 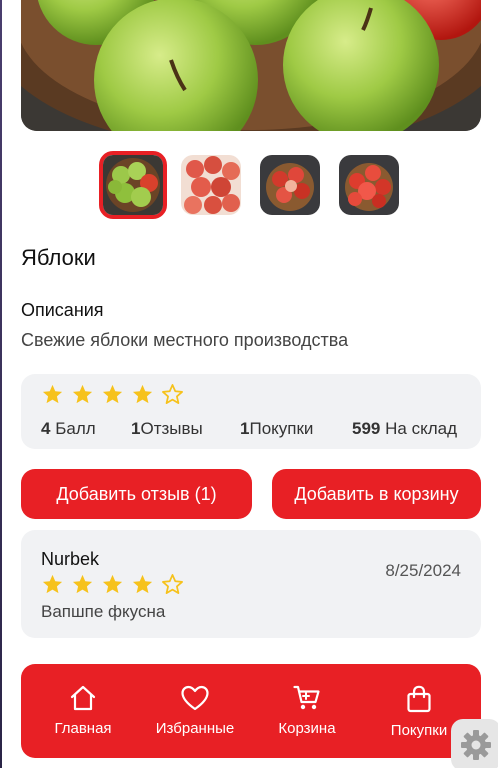 I want to click on nav-label-home: Главная, so click(x=83, y=728).